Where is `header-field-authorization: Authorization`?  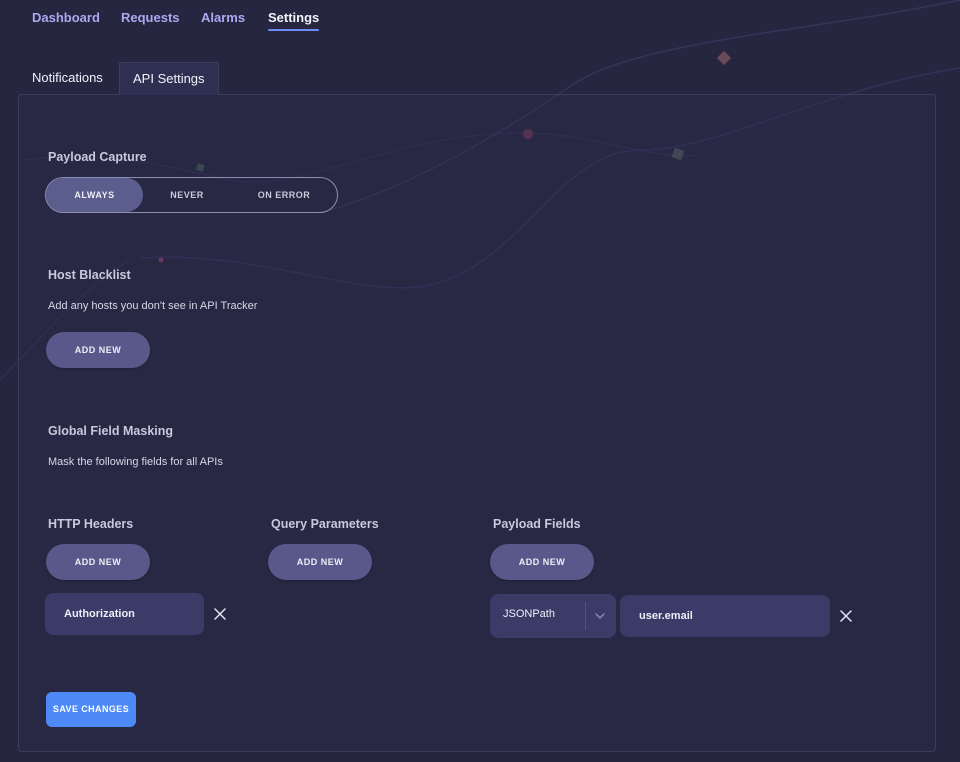
header-field-authorization: Authorization is located at coordinates (124, 614).